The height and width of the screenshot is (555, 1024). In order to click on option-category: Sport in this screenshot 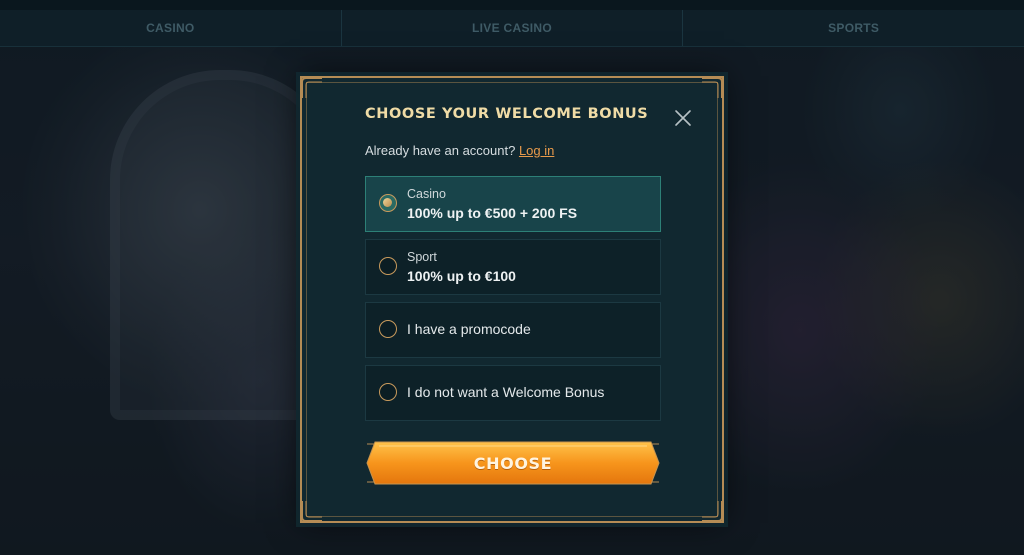, I will do `click(422, 257)`.